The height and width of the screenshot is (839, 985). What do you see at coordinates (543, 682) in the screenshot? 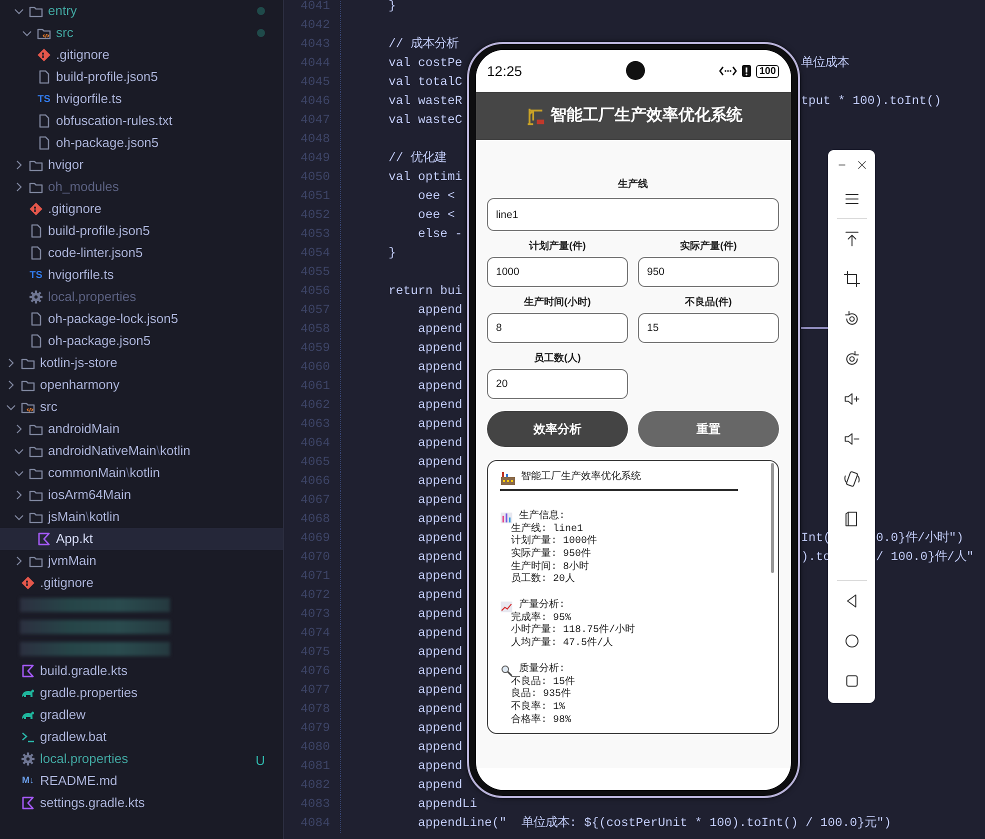
I see `report-line: 不良品: 15件` at bounding box center [543, 682].